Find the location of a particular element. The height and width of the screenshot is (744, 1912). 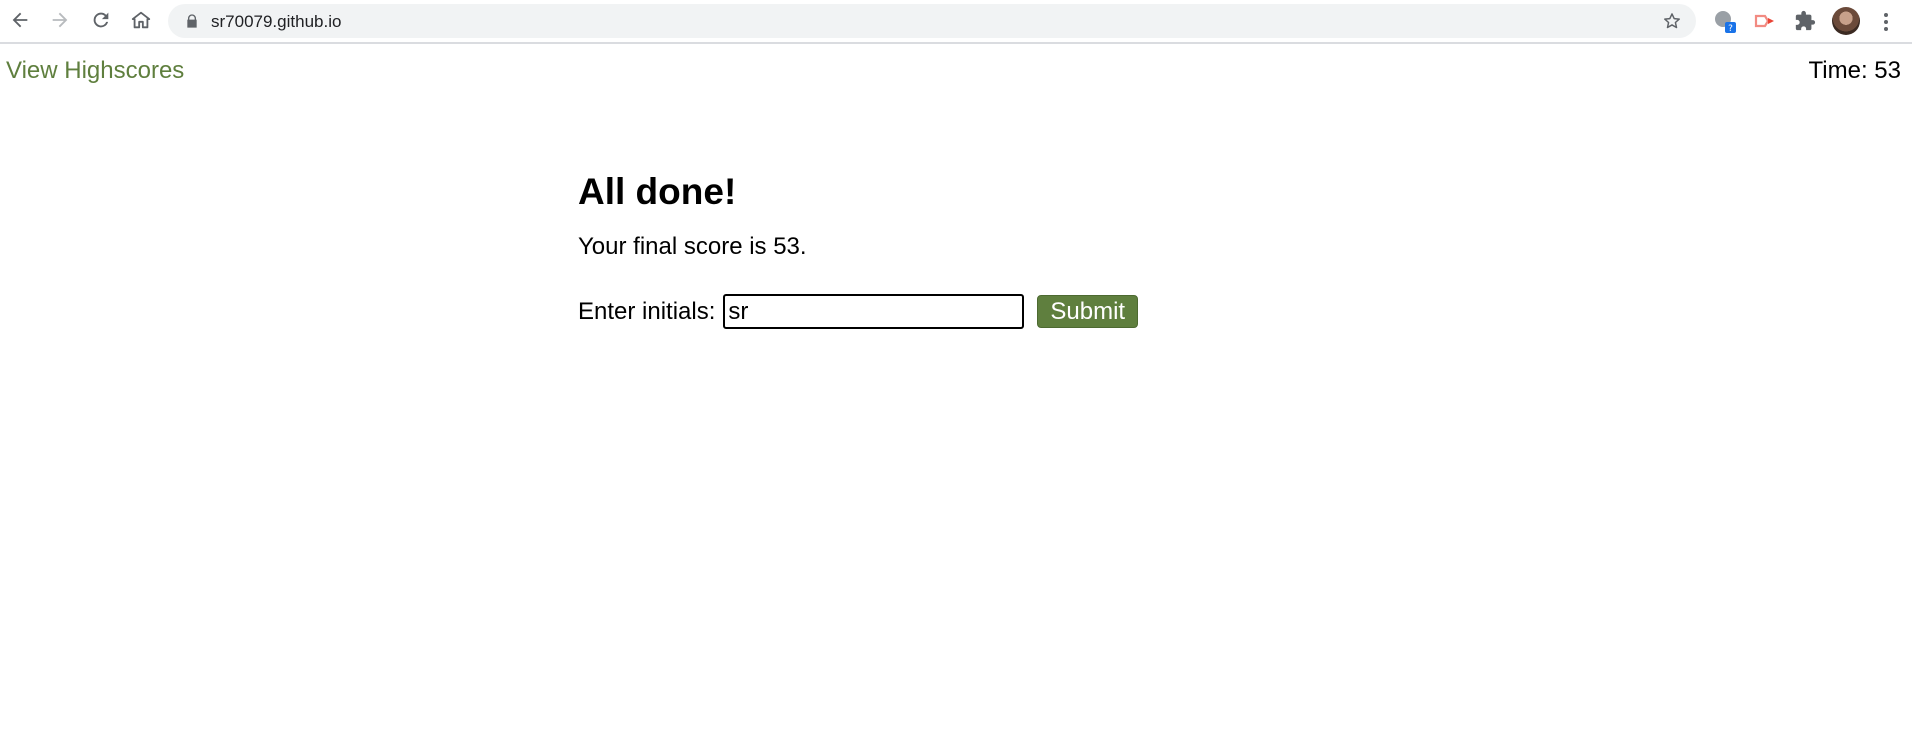

star-icon is located at coordinates (1672, 21).